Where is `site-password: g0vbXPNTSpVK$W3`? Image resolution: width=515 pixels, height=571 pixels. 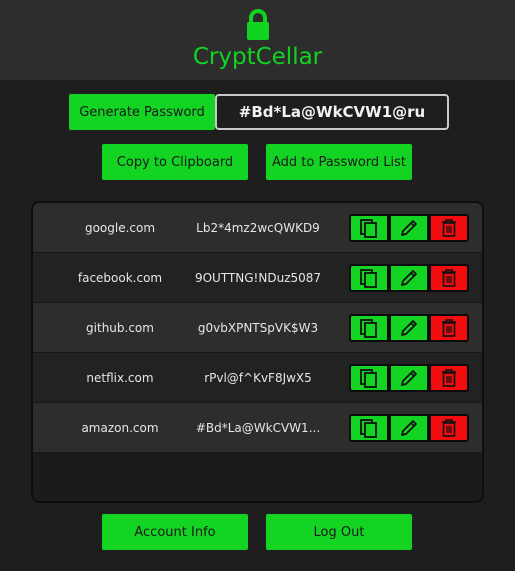 site-password: g0vbXPNTSpVK$W3 is located at coordinates (258, 328).